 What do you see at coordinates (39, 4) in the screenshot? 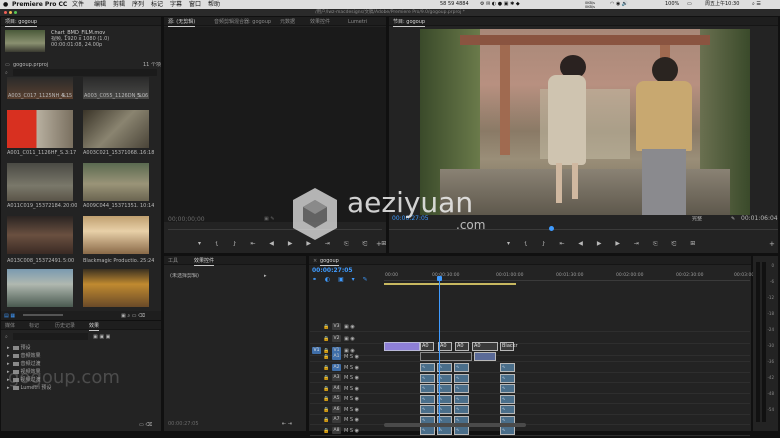
I see `app-menu: Premiere Pro CC` at bounding box center [39, 4].